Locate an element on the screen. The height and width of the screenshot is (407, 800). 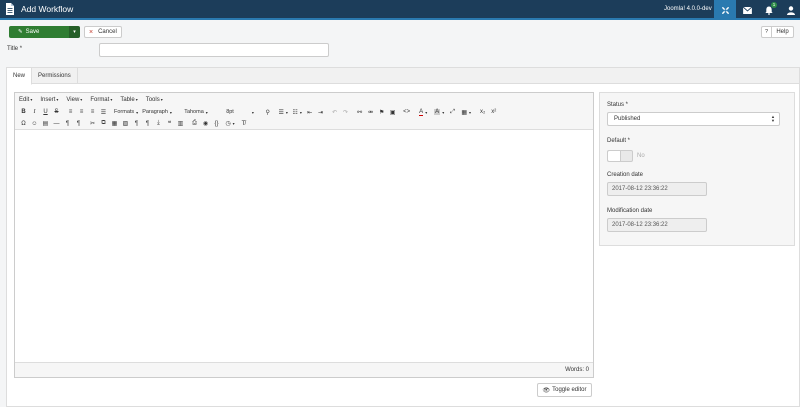
print-icon: ⎙ is located at coordinates (194, 124).